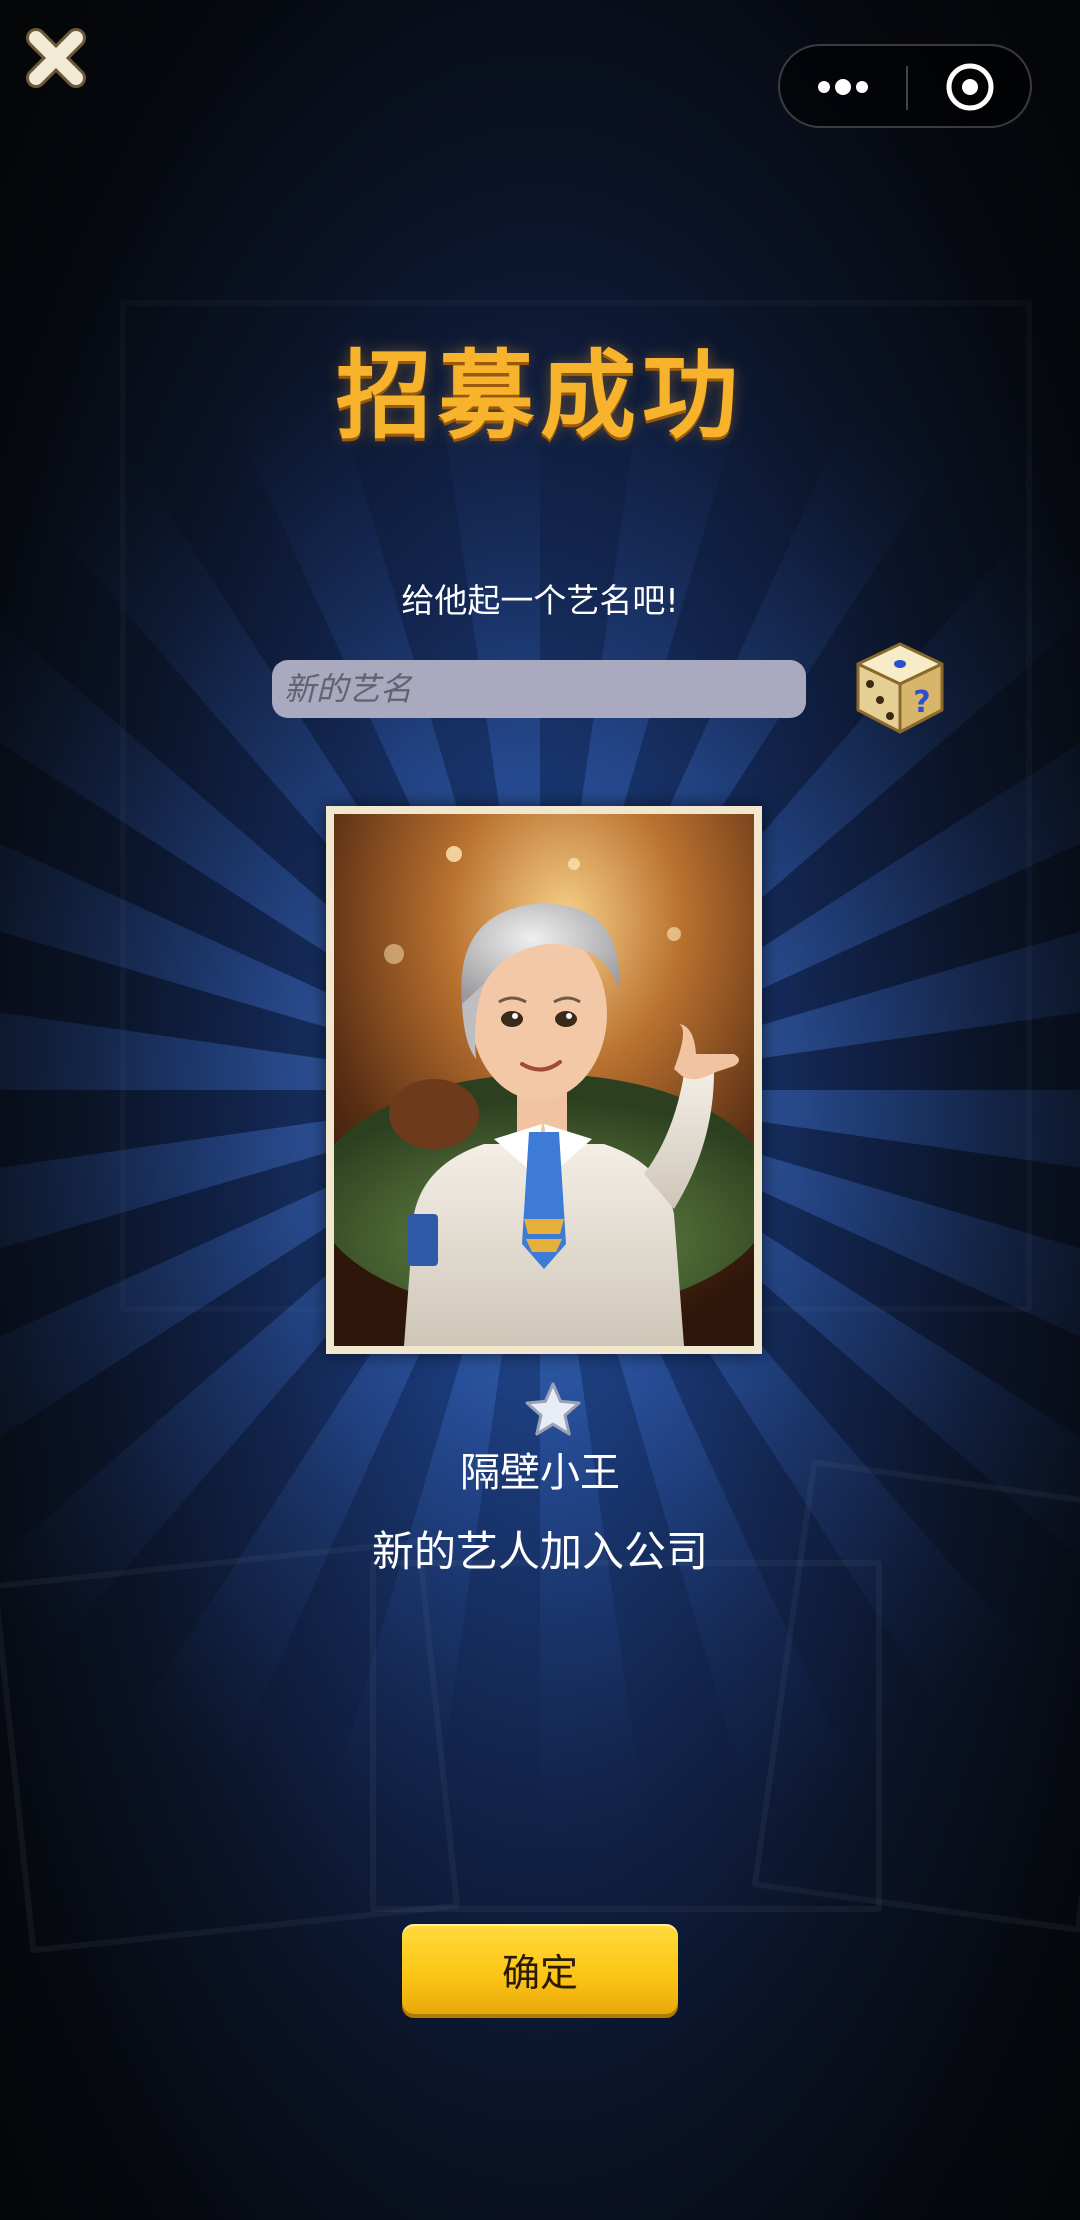  I want to click on close-x-icon, so click(56, 58).